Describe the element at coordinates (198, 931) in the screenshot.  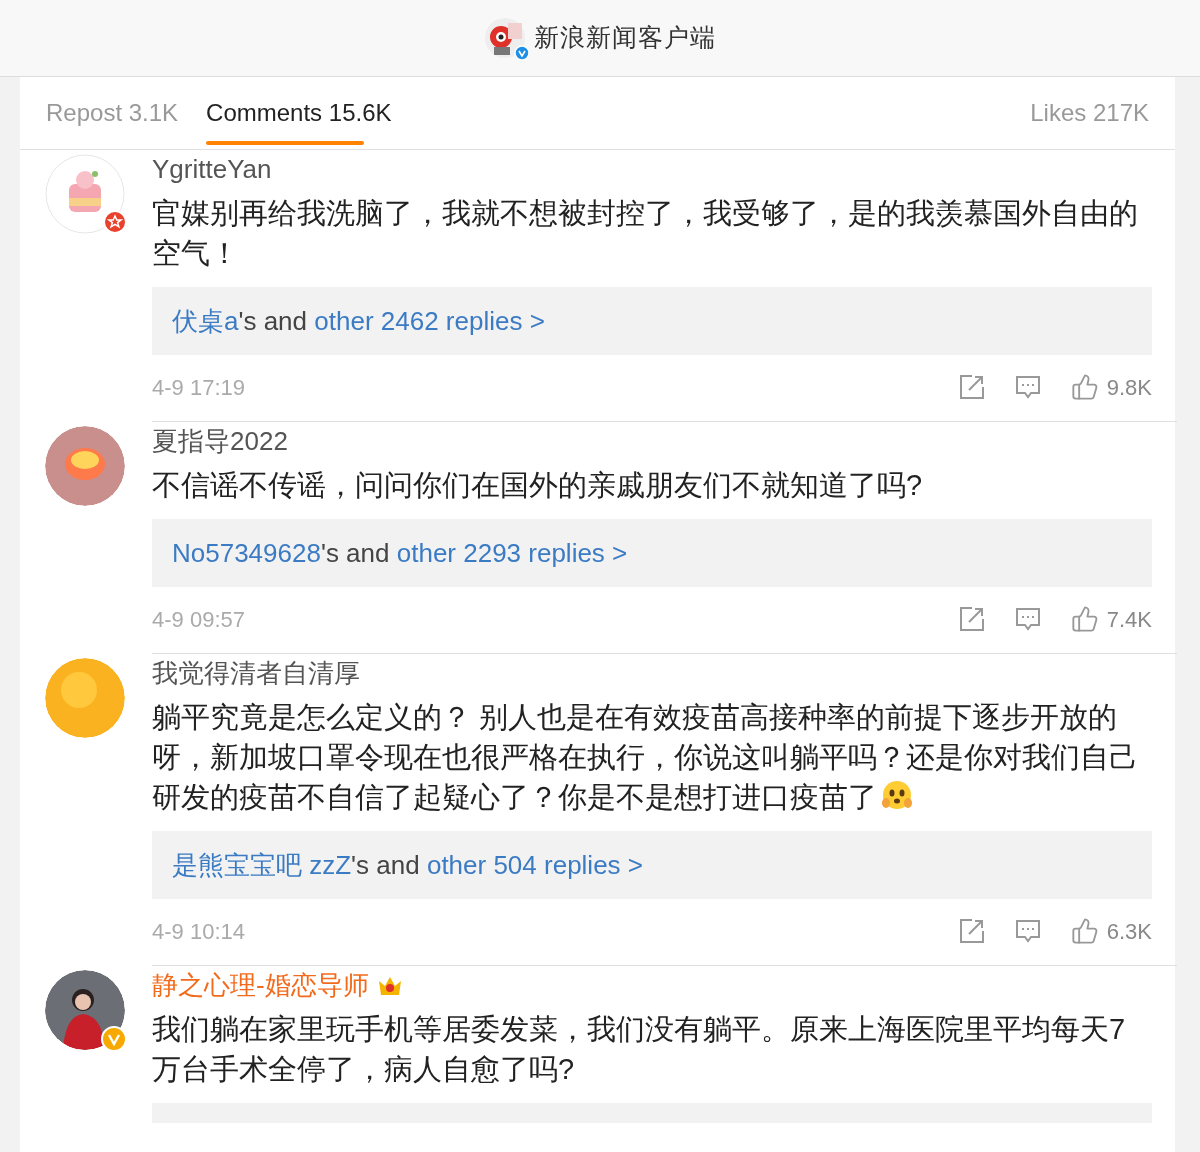
I see `timestamp: 4-9 10:14` at that location.